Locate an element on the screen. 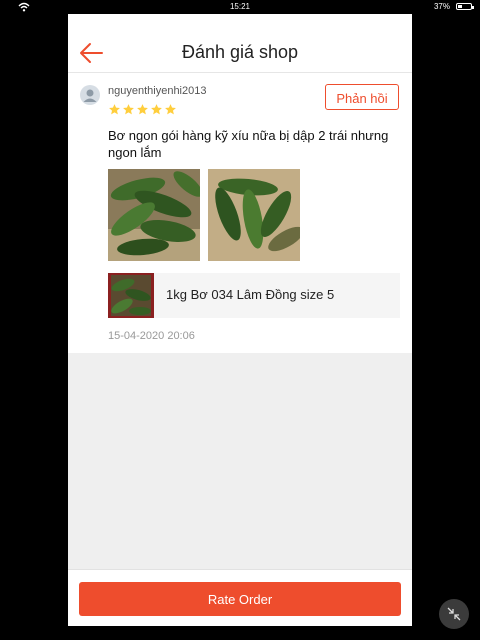  assistive-touch-button is located at coordinates (454, 614).